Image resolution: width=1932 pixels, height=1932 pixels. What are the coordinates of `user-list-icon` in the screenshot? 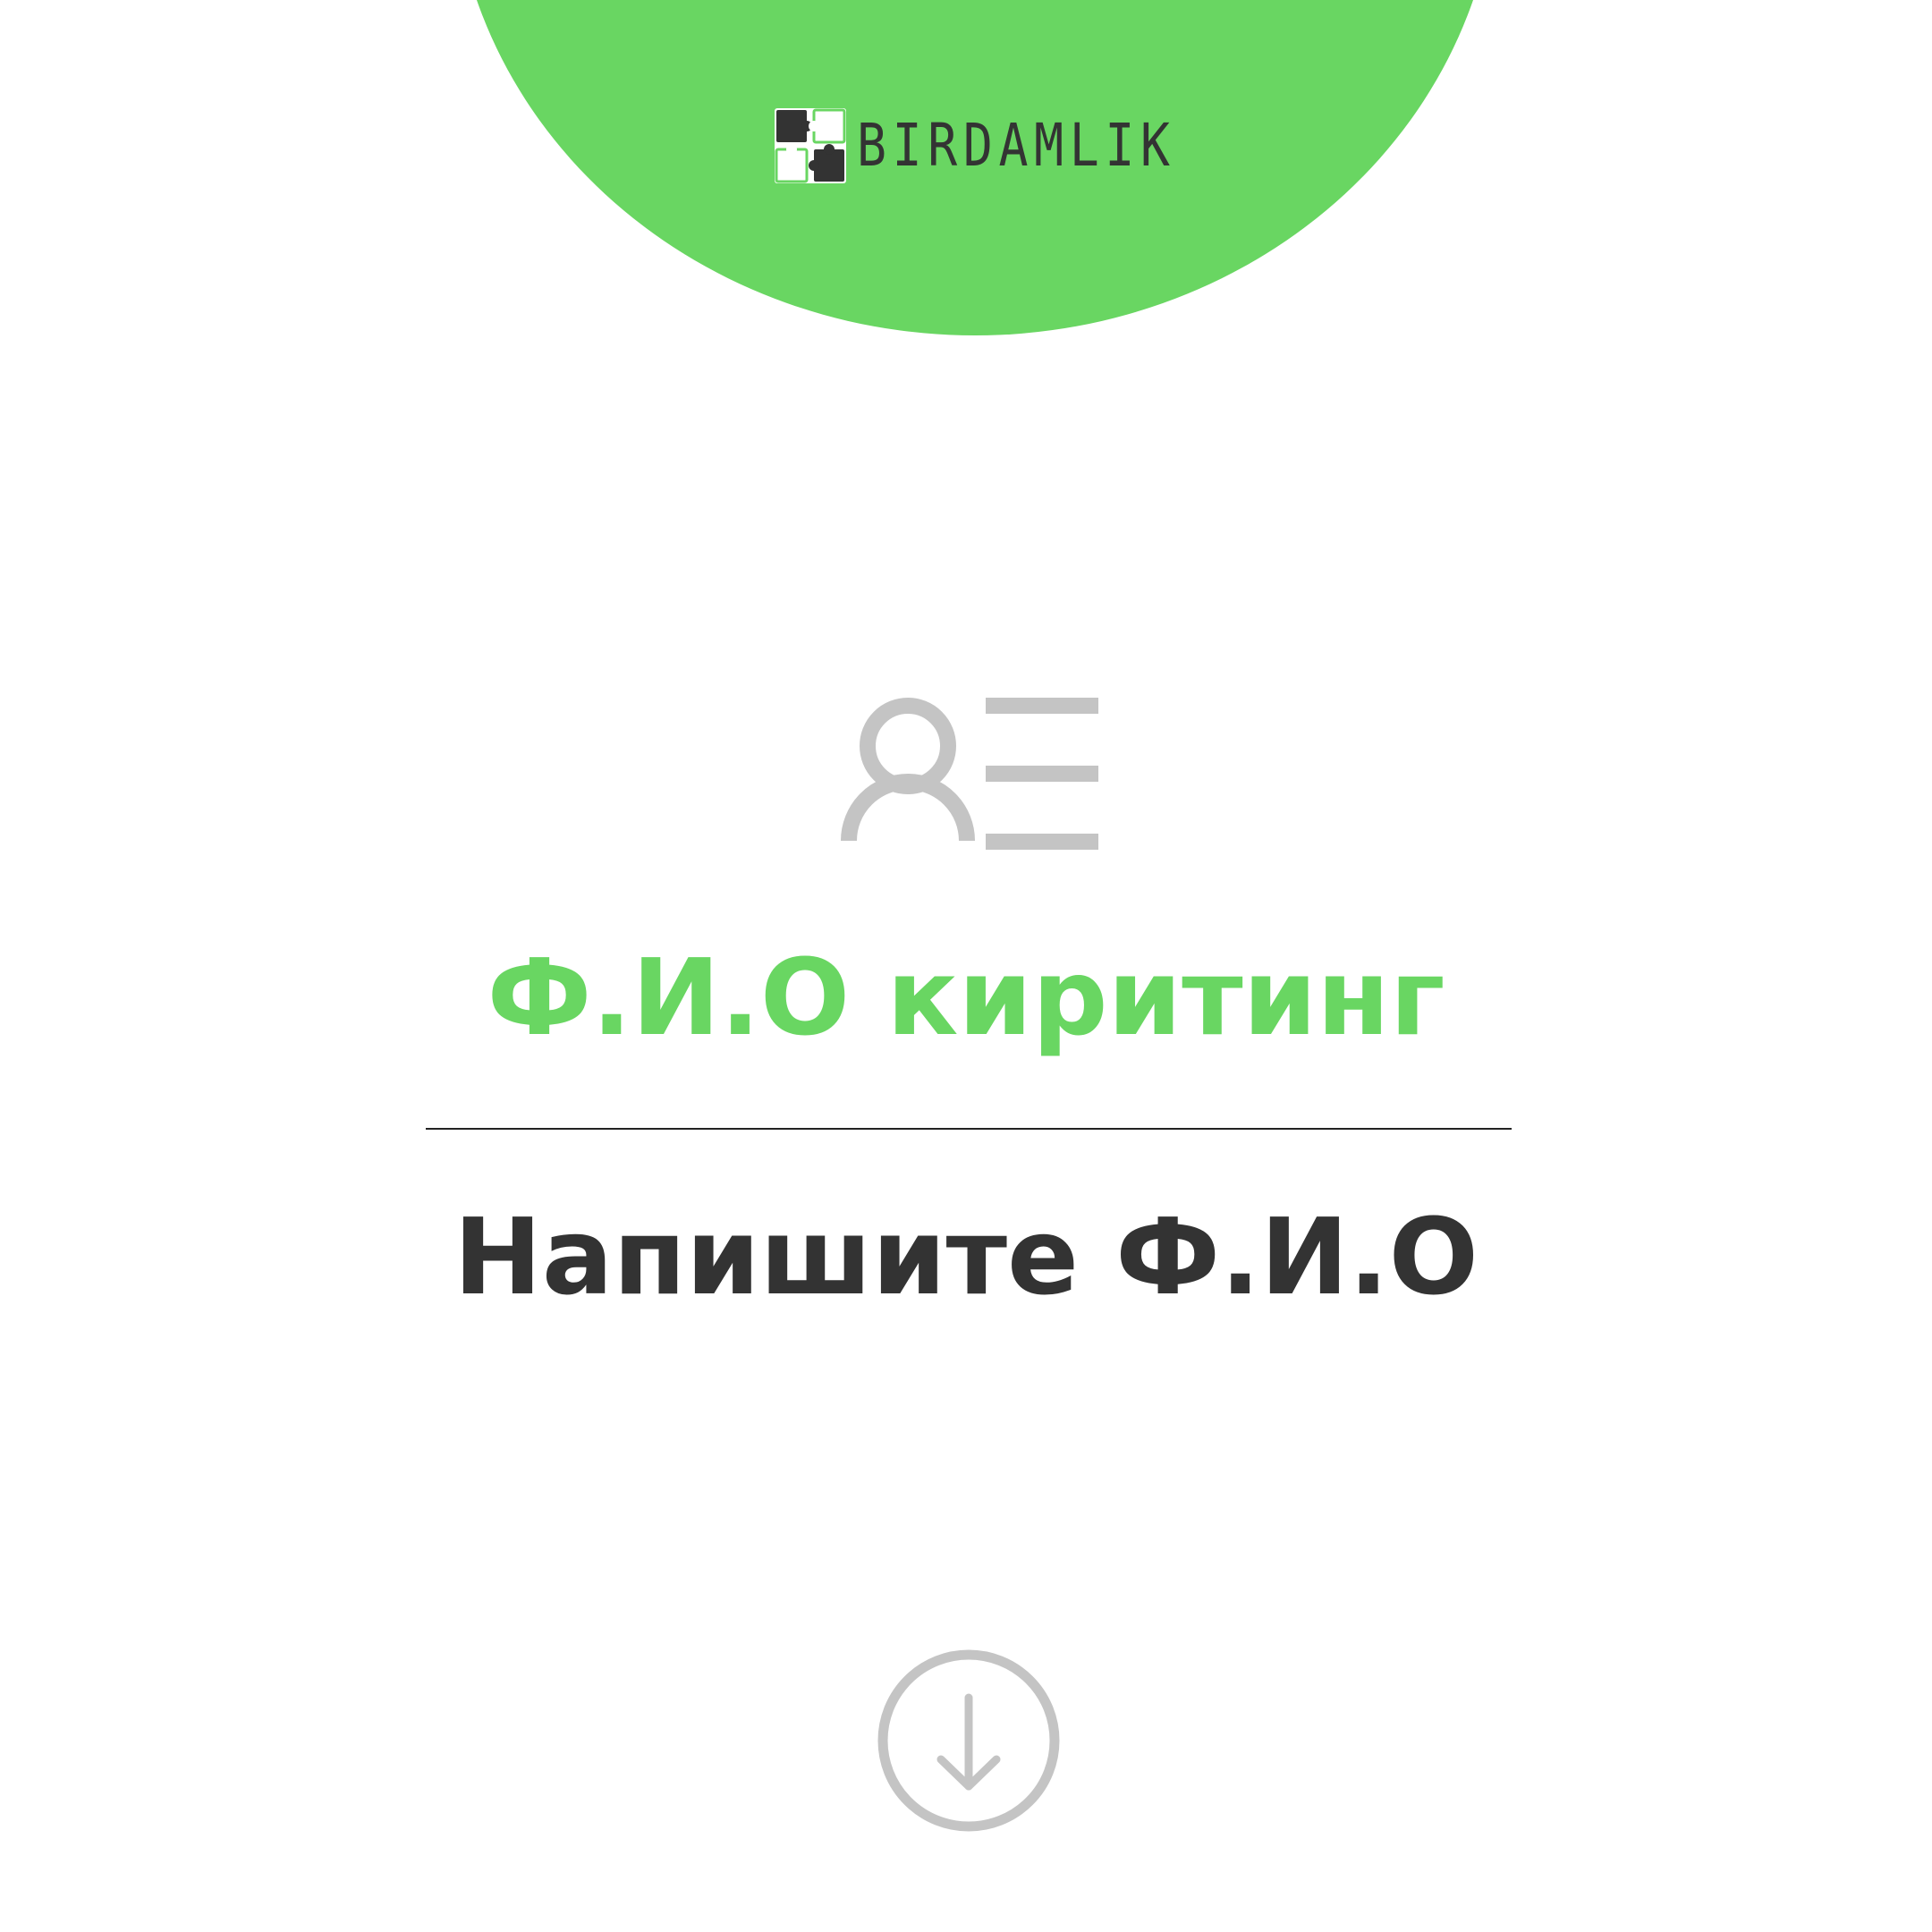 It's located at (969, 774).